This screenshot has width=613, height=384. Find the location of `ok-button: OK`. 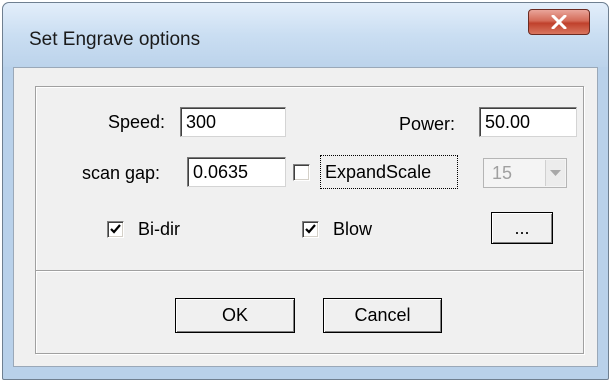

ok-button: OK is located at coordinates (235, 315).